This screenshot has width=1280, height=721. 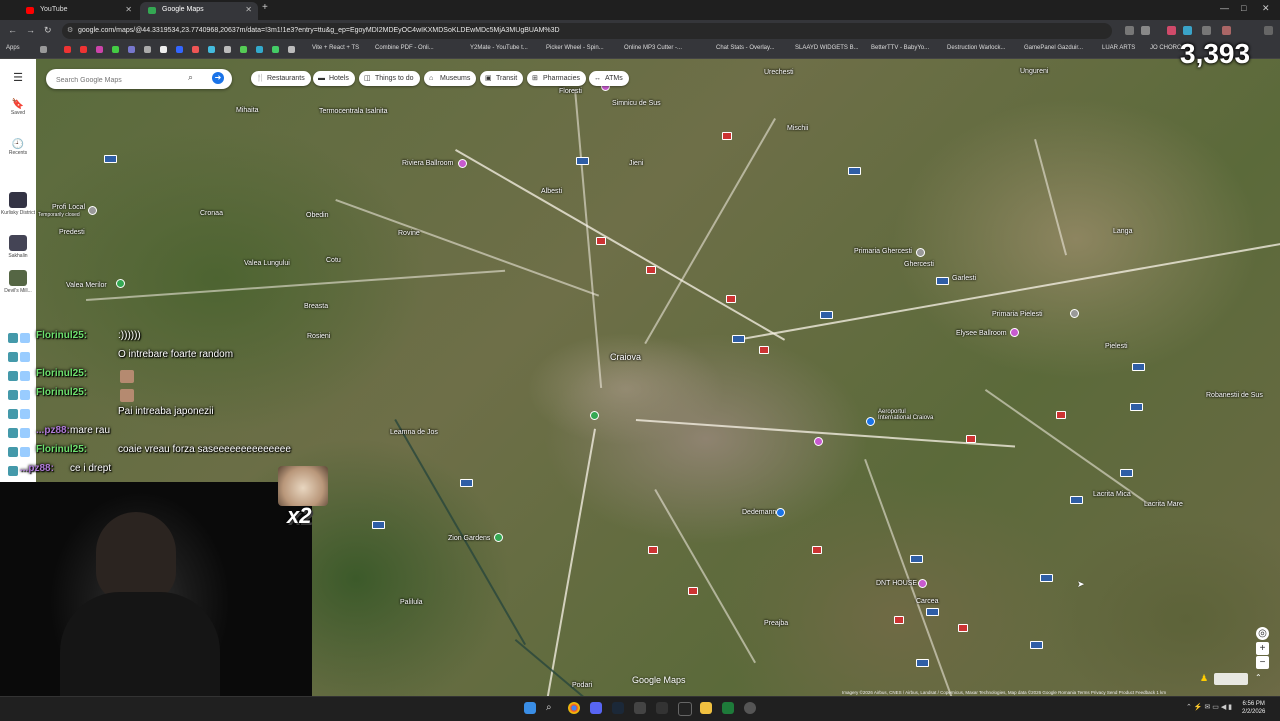 I want to click on place-label: Palilula, so click(x=411, y=602).